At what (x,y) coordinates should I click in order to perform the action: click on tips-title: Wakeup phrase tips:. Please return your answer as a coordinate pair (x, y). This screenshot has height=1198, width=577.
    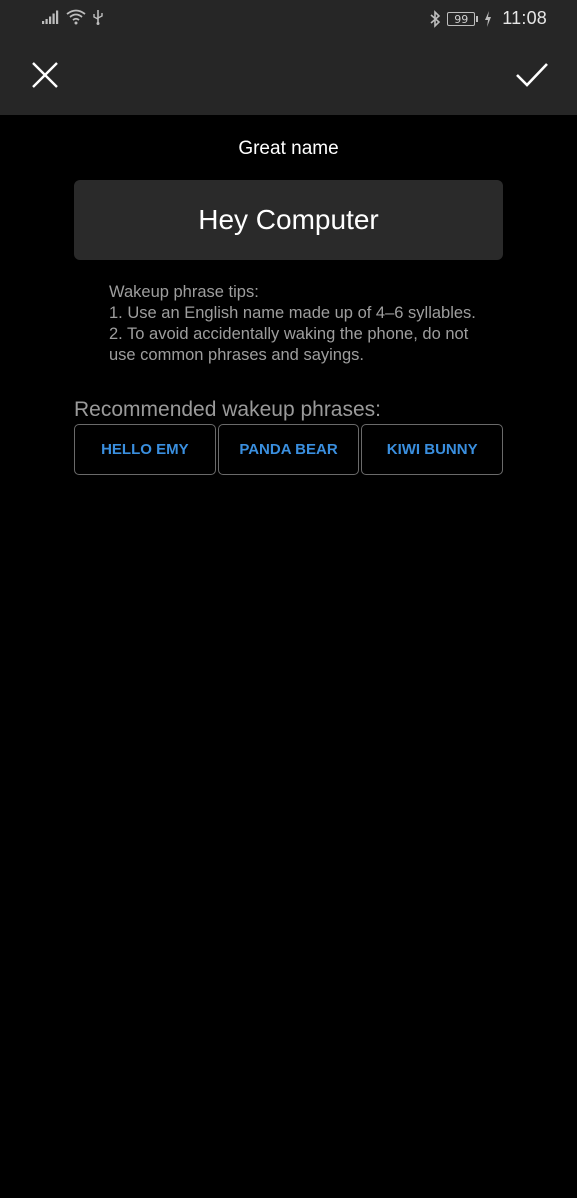
    Looking at the image, I should click on (184, 292).